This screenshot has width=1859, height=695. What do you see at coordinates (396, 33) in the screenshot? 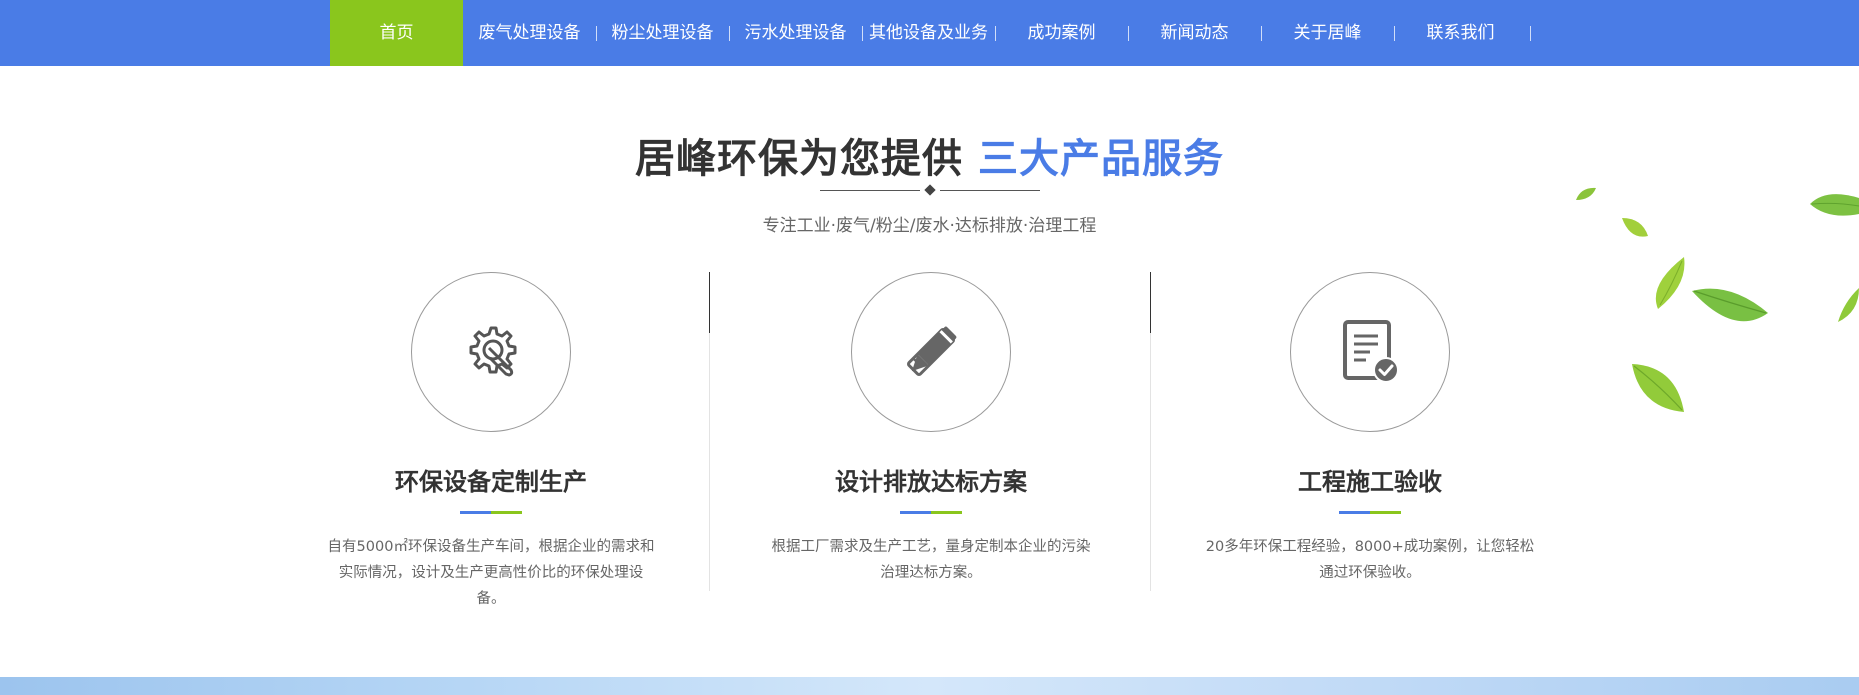
I see `nav-item-home: 首页` at bounding box center [396, 33].